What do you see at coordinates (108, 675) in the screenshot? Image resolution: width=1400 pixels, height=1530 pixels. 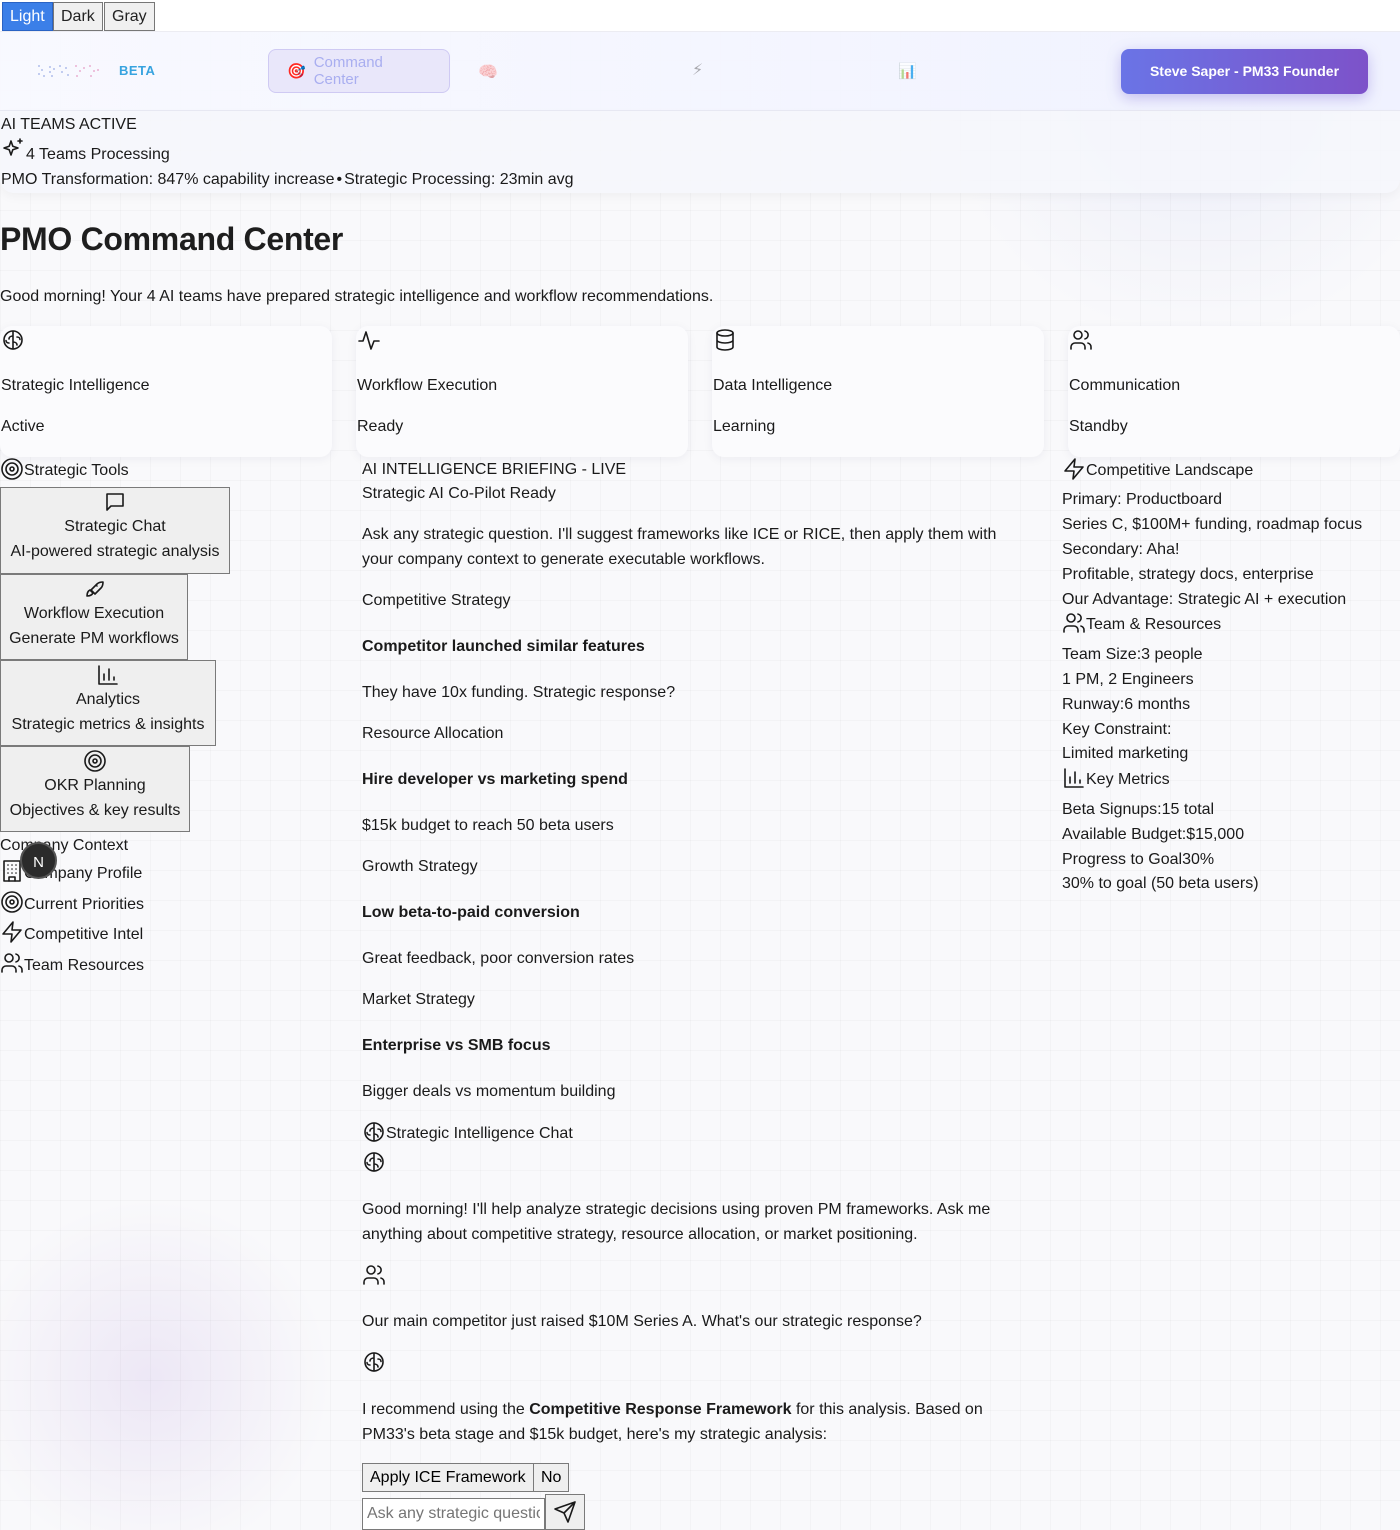 I see `bar-chart-icon` at bounding box center [108, 675].